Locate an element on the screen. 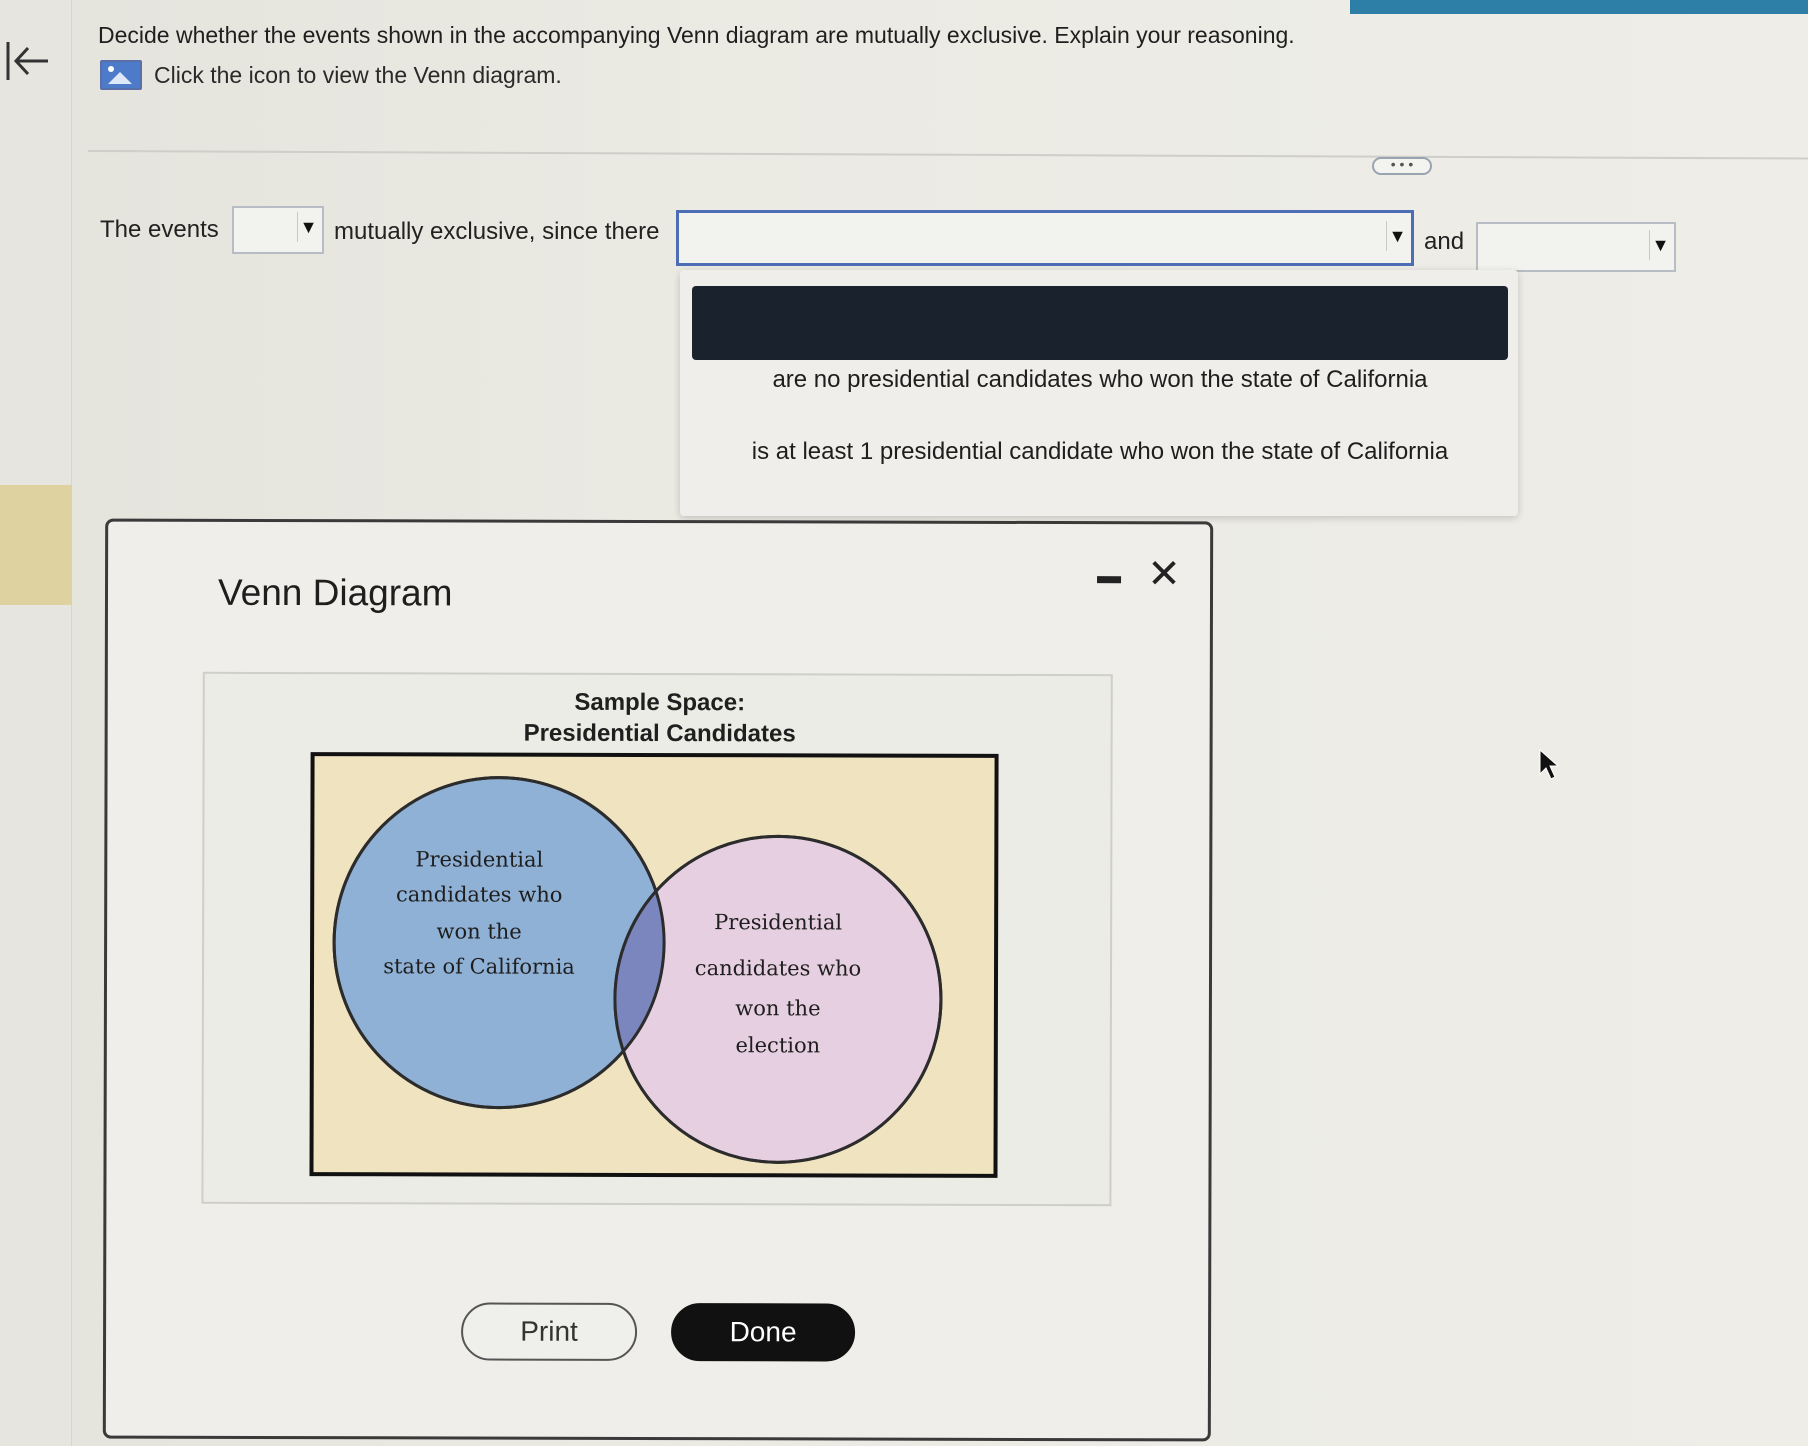 Image resolution: width=1808 pixels, height=1446 pixels. print-button: Print is located at coordinates (549, 1331).